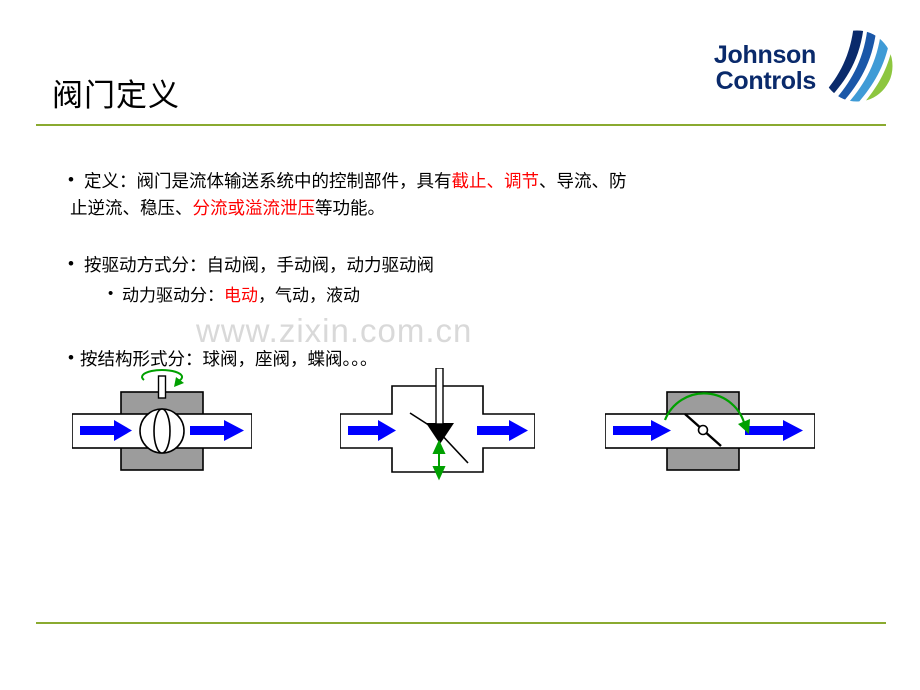 The height and width of the screenshot is (690, 920). Describe the element at coordinates (309, 296) in the screenshot. I see `drive-sub-suffix: ，气动，液动` at that location.